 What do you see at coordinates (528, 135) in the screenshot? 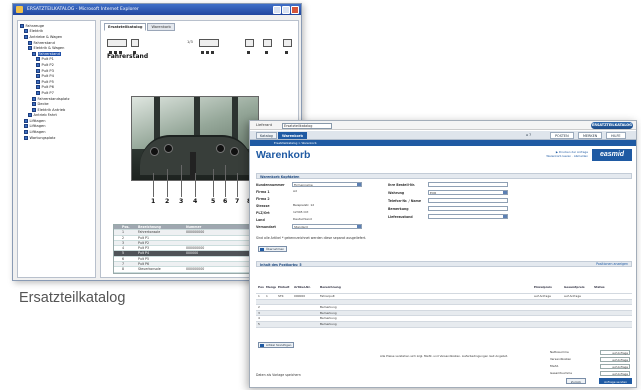
I see `home-help-icons: ⌂ ?` at bounding box center [528, 135].